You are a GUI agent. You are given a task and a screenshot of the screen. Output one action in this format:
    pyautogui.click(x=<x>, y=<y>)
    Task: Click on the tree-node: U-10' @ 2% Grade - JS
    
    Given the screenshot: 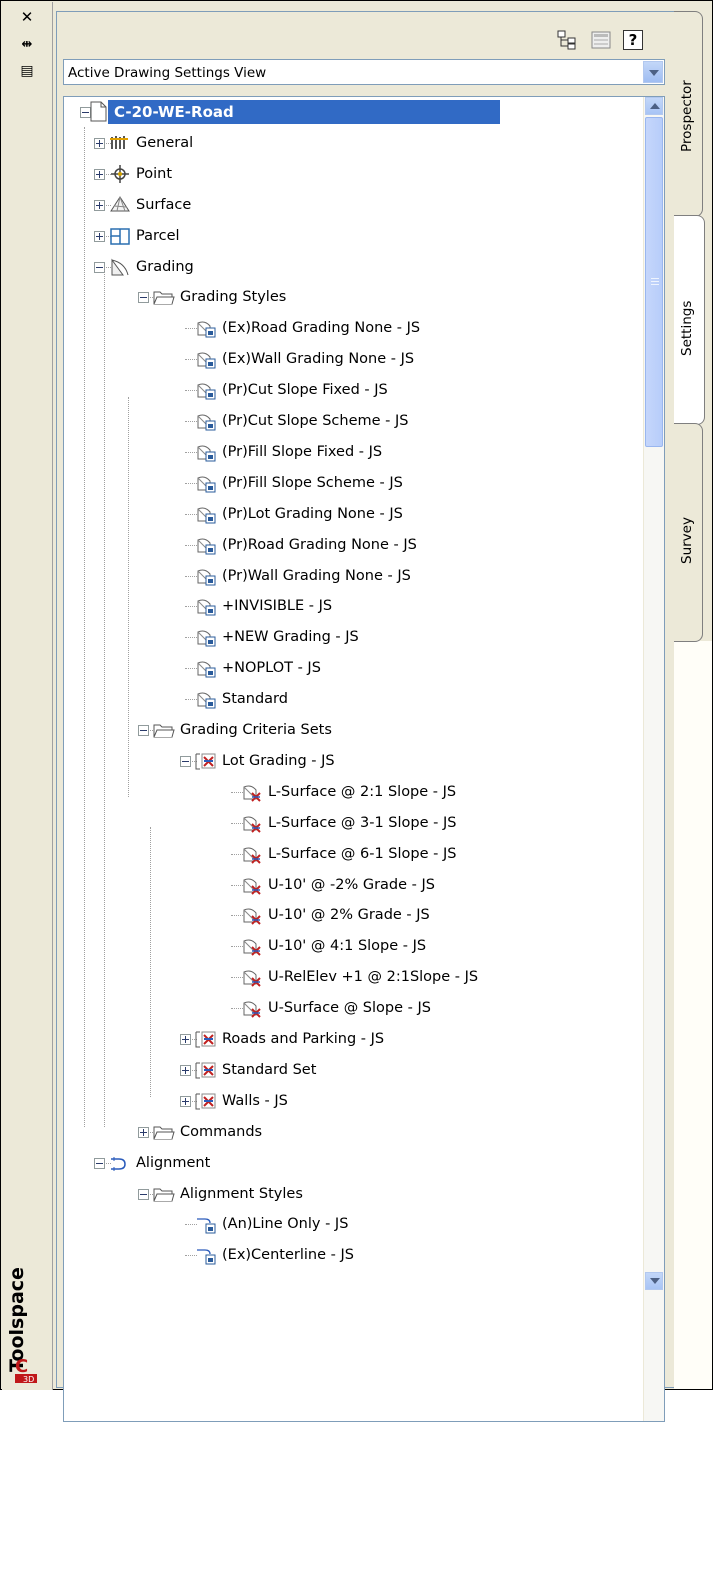 What is the action you would take?
    pyautogui.click(x=354, y=915)
    